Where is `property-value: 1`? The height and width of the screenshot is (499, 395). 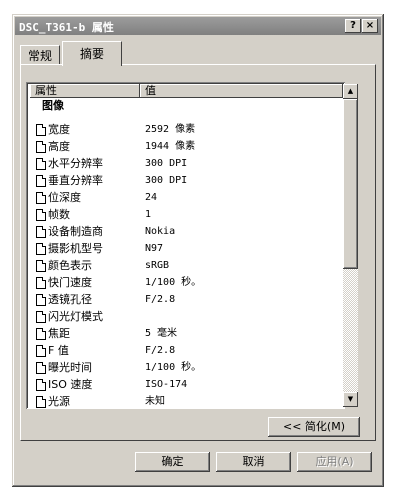
property-value: 1 is located at coordinates (148, 214).